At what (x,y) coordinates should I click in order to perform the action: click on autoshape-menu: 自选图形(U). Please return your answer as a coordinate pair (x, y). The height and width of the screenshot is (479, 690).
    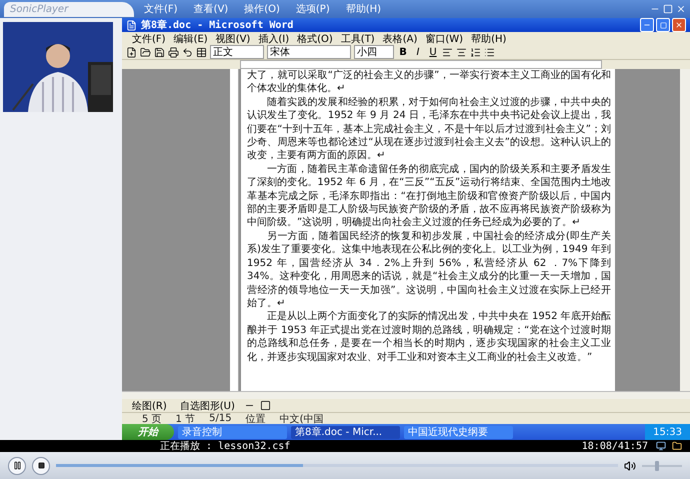
    Looking at the image, I should click on (207, 405).